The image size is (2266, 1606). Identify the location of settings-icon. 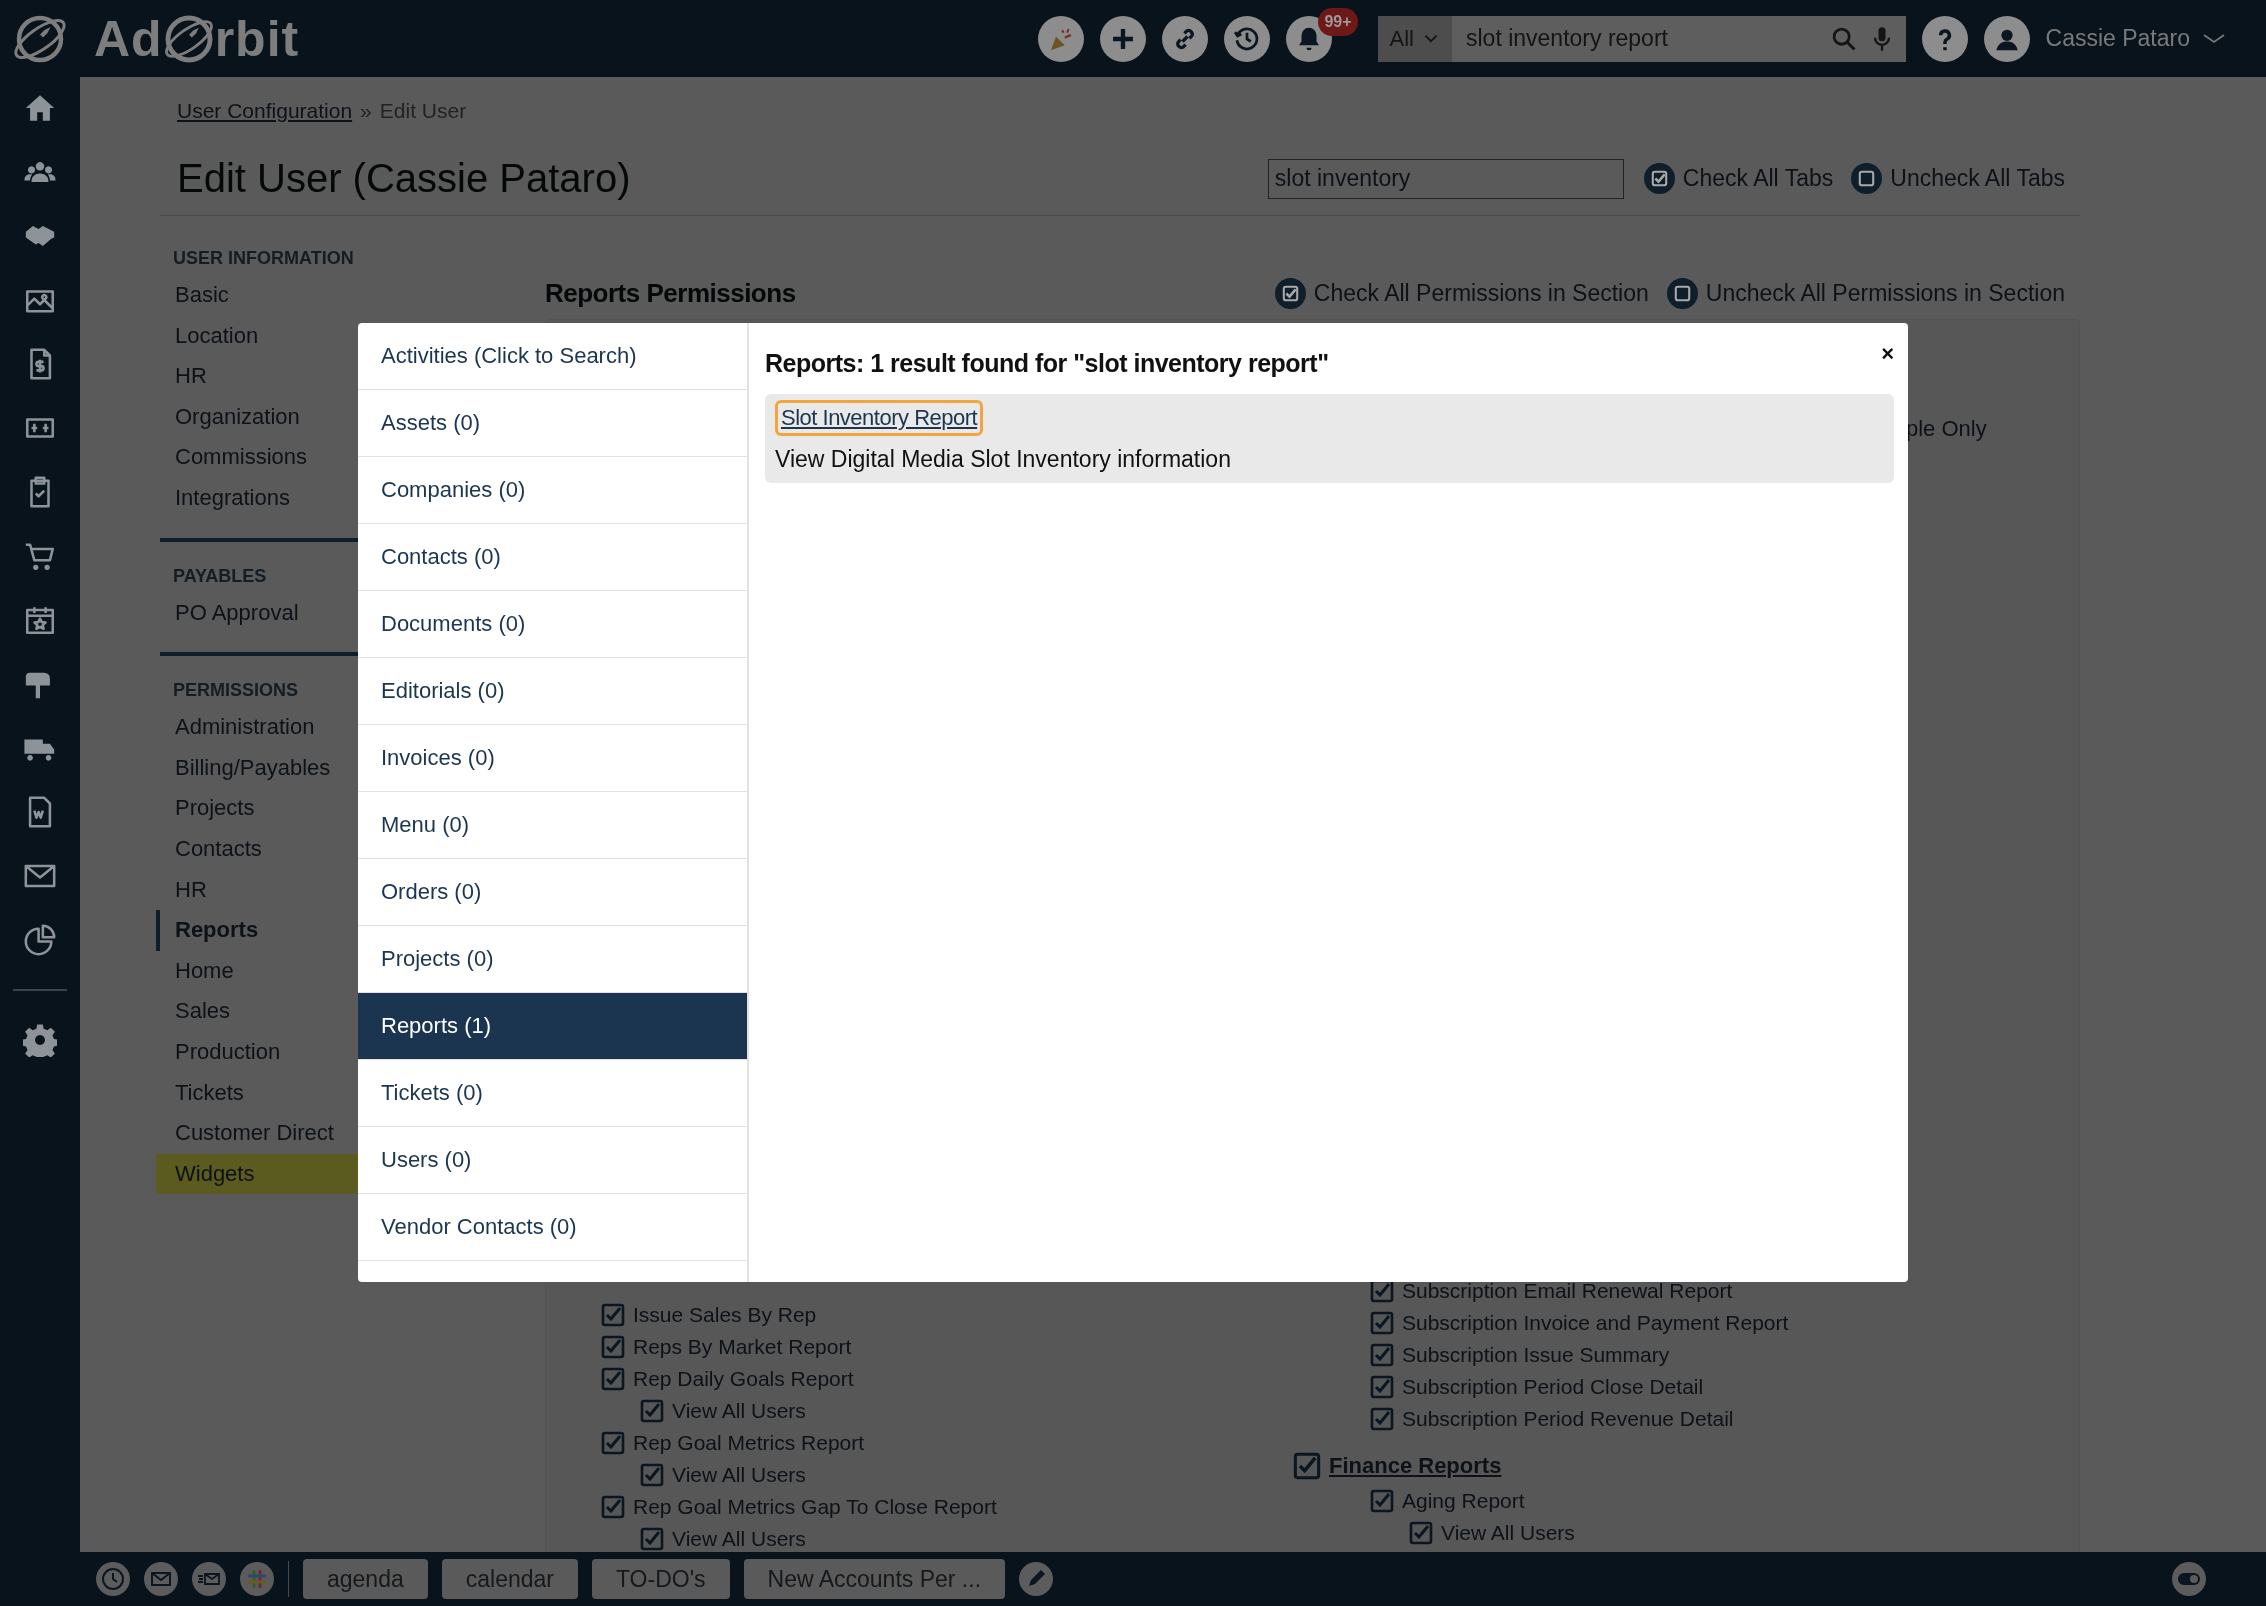
(40, 1040).